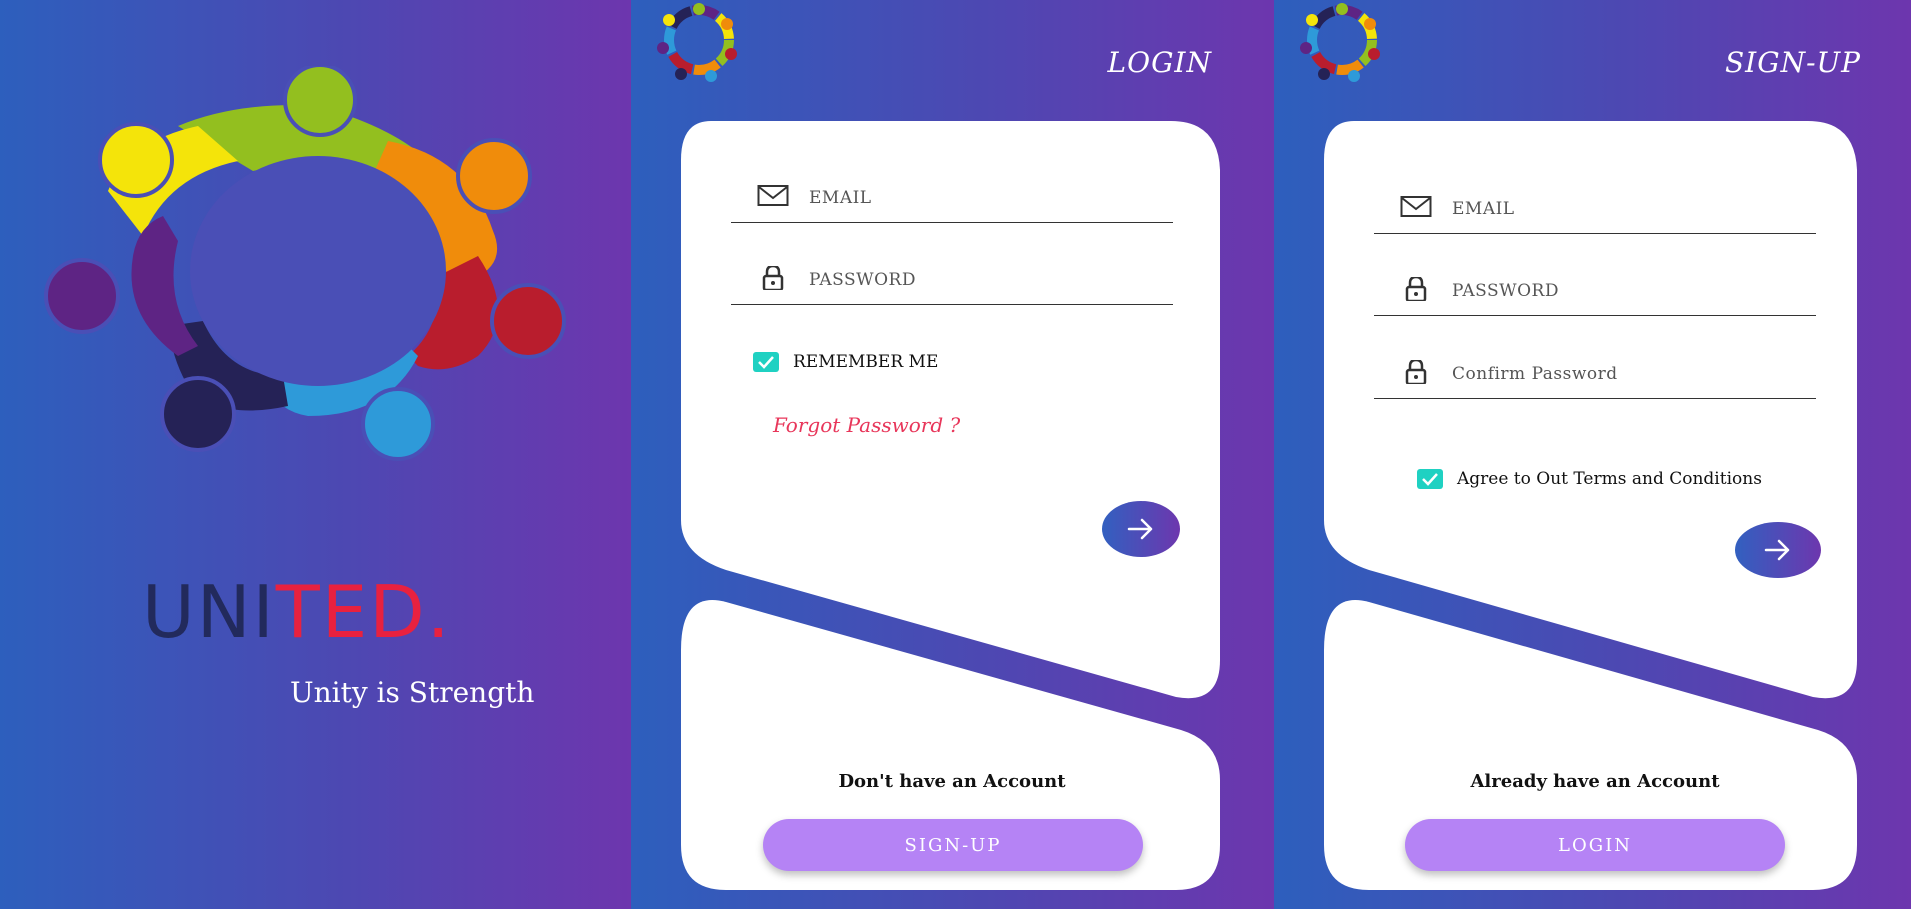  What do you see at coordinates (866, 362) in the screenshot?
I see `remember-me-label: REMEMBER ME` at bounding box center [866, 362].